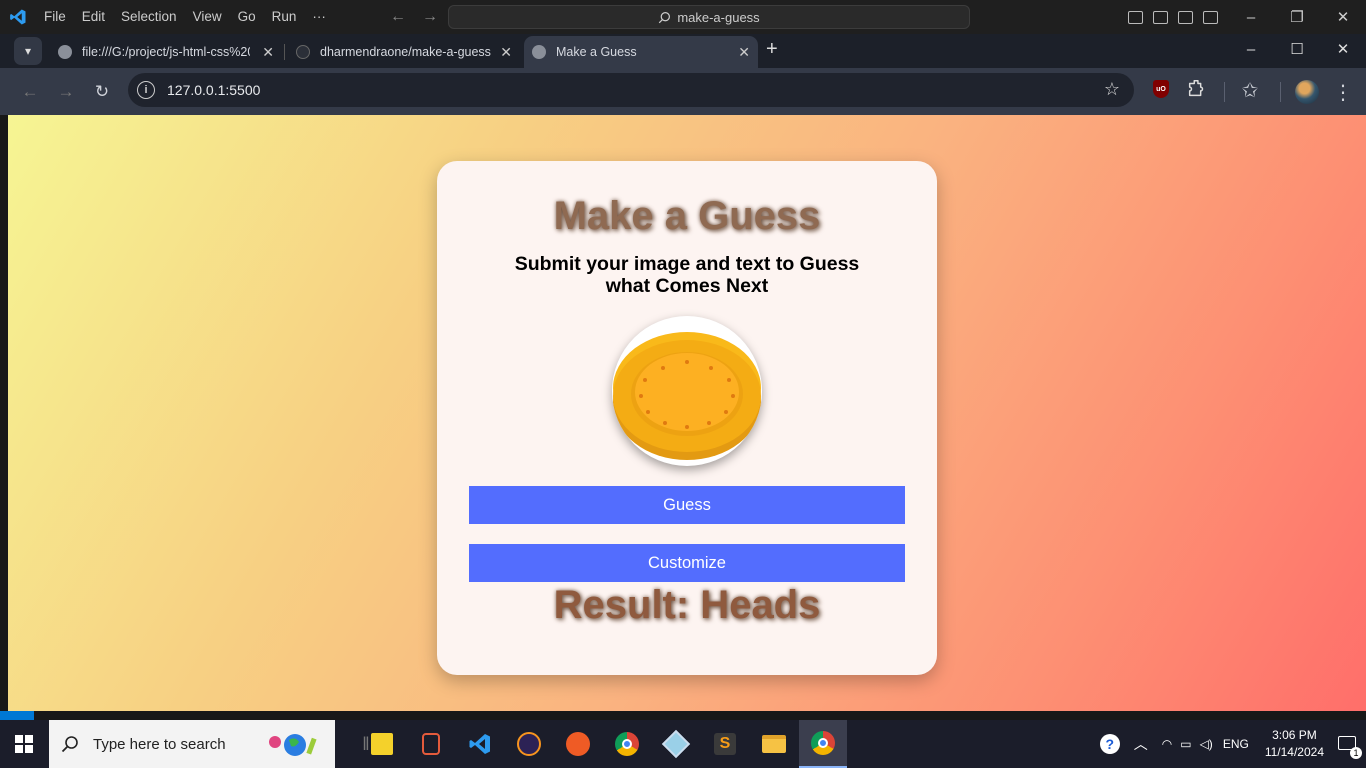 The height and width of the screenshot is (768, 1366). Describe the element at coordinates (1135, 17) in the screenshot. I see `toggle-primary-sidebar-icon` at that location.